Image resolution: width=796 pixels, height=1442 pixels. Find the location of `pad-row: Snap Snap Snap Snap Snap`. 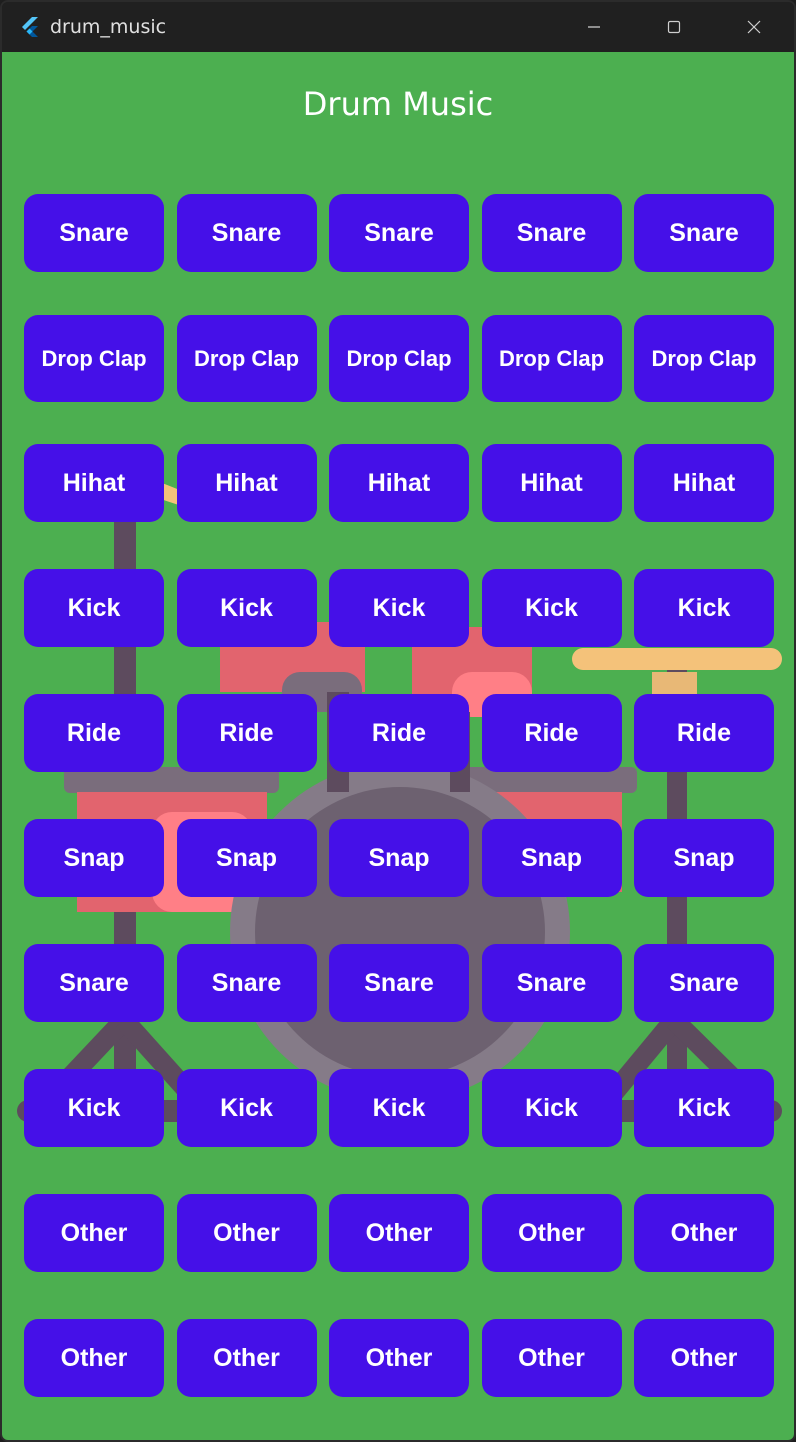

pad-row: Snap Snap Snap Snap Snap is located at coordinates (399, 858).